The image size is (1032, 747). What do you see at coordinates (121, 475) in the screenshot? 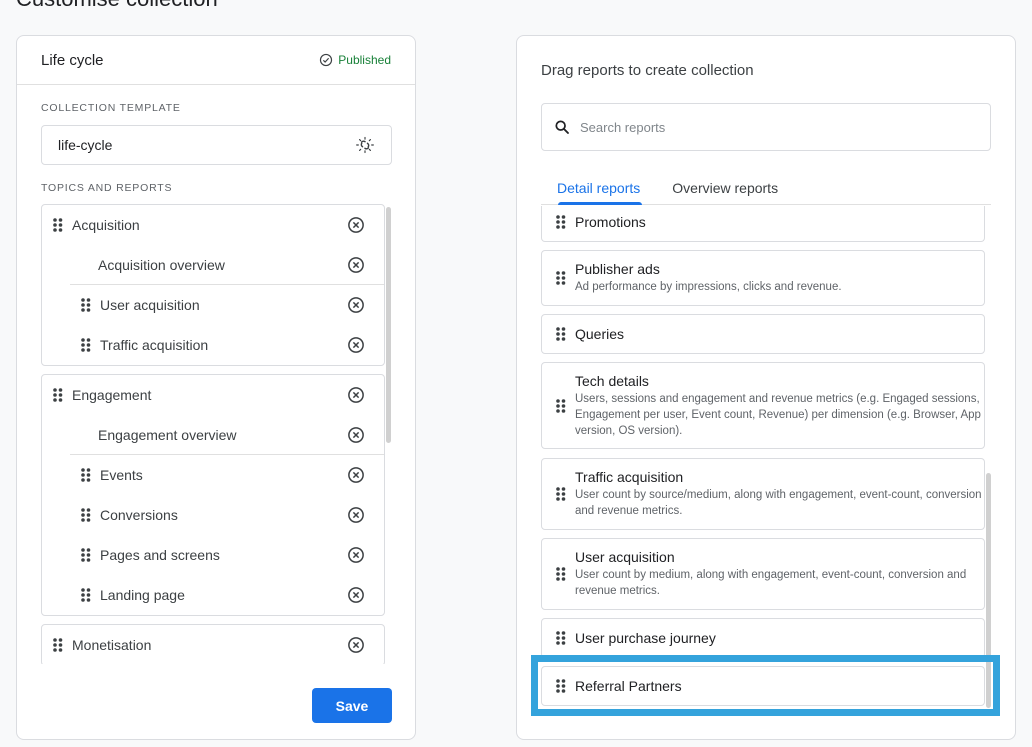
I see `report-name: Events` at bounding box center [121, 475].